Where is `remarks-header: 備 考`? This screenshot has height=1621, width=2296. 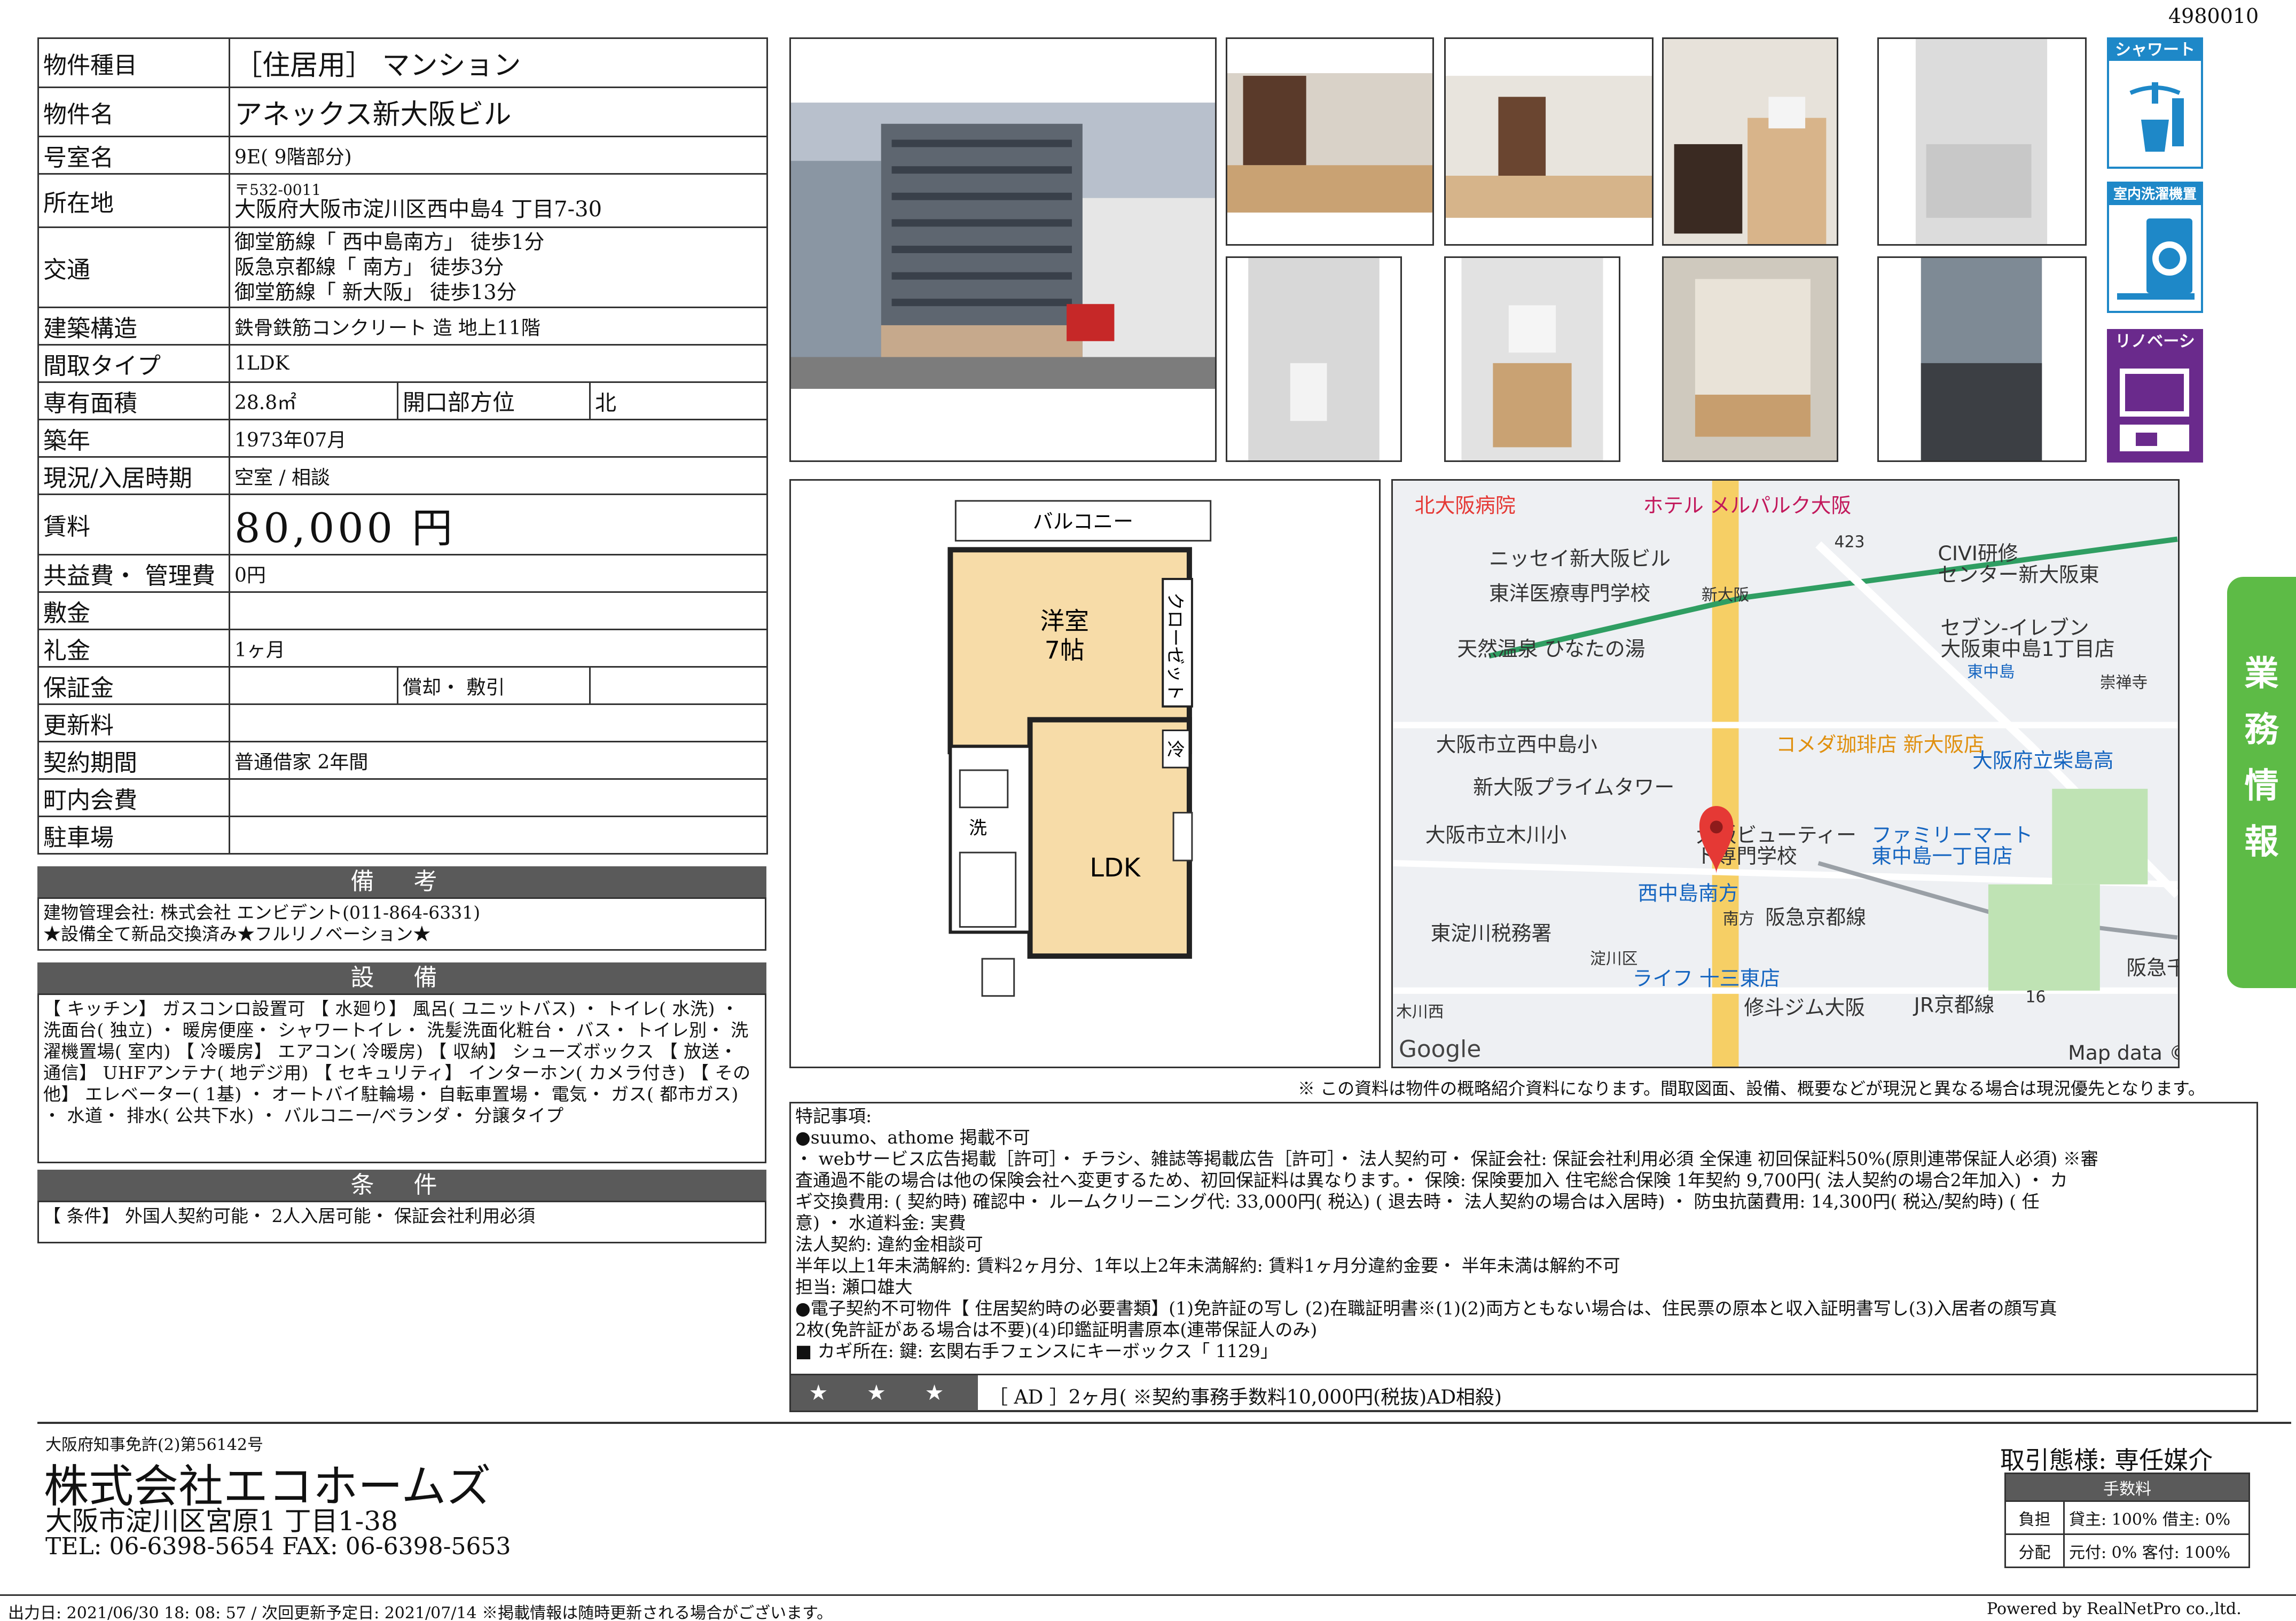 remarks-header: 備 考 is located at coordinates (402, 881).